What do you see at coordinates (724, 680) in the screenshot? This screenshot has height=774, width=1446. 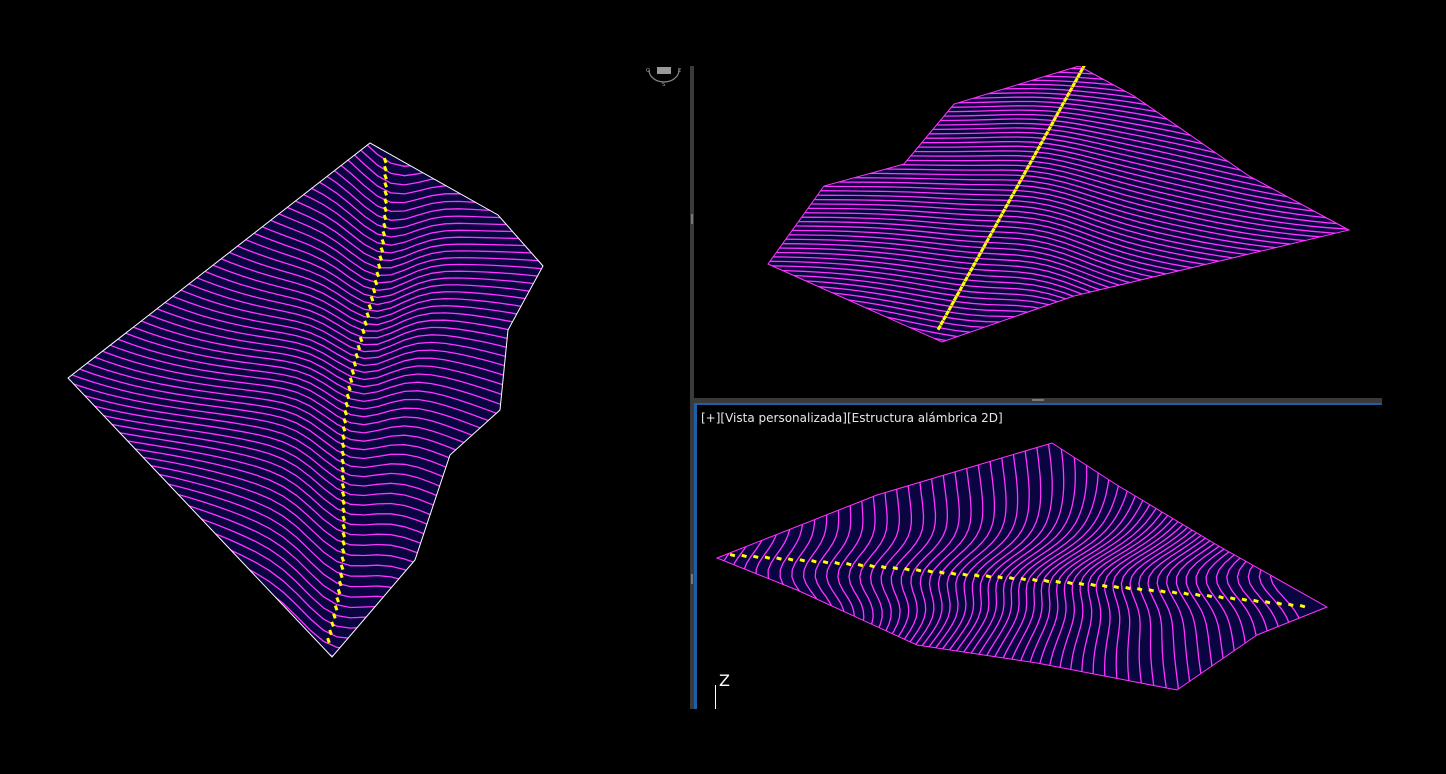 I see `ucs-z-label: Z` at bounding box center [724, 680].